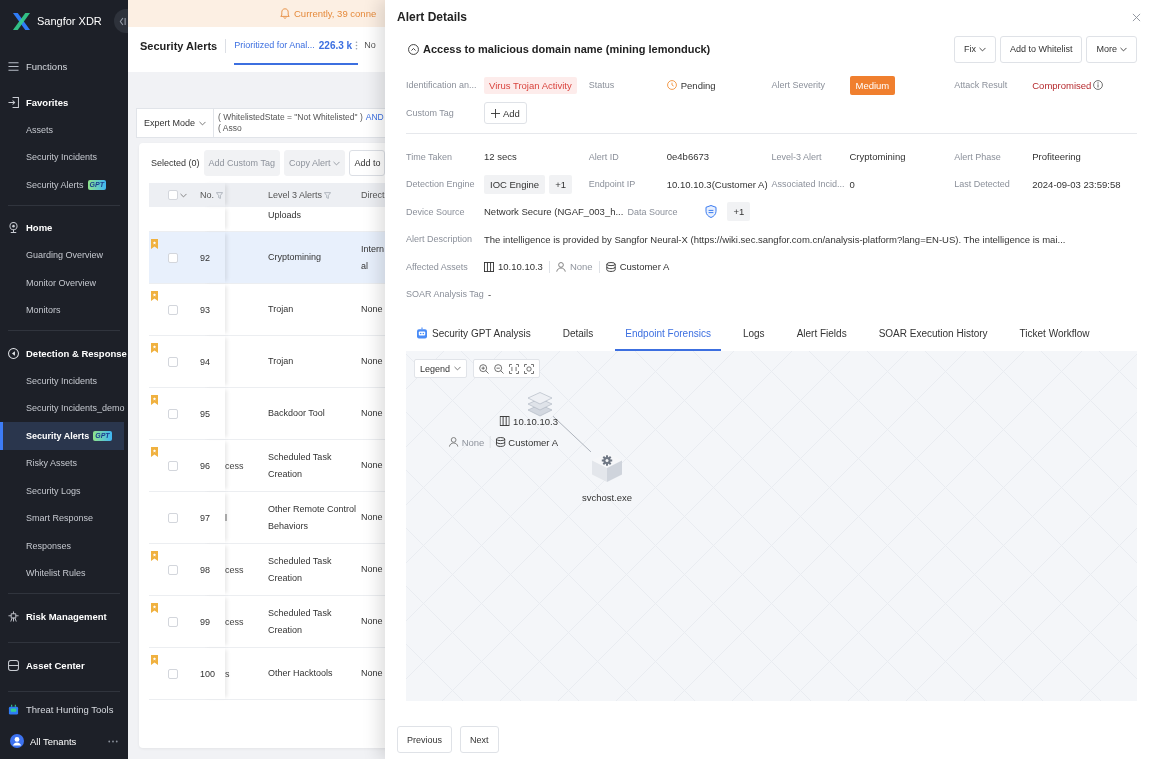  I want to click on close-icon, so click(1136, 17).